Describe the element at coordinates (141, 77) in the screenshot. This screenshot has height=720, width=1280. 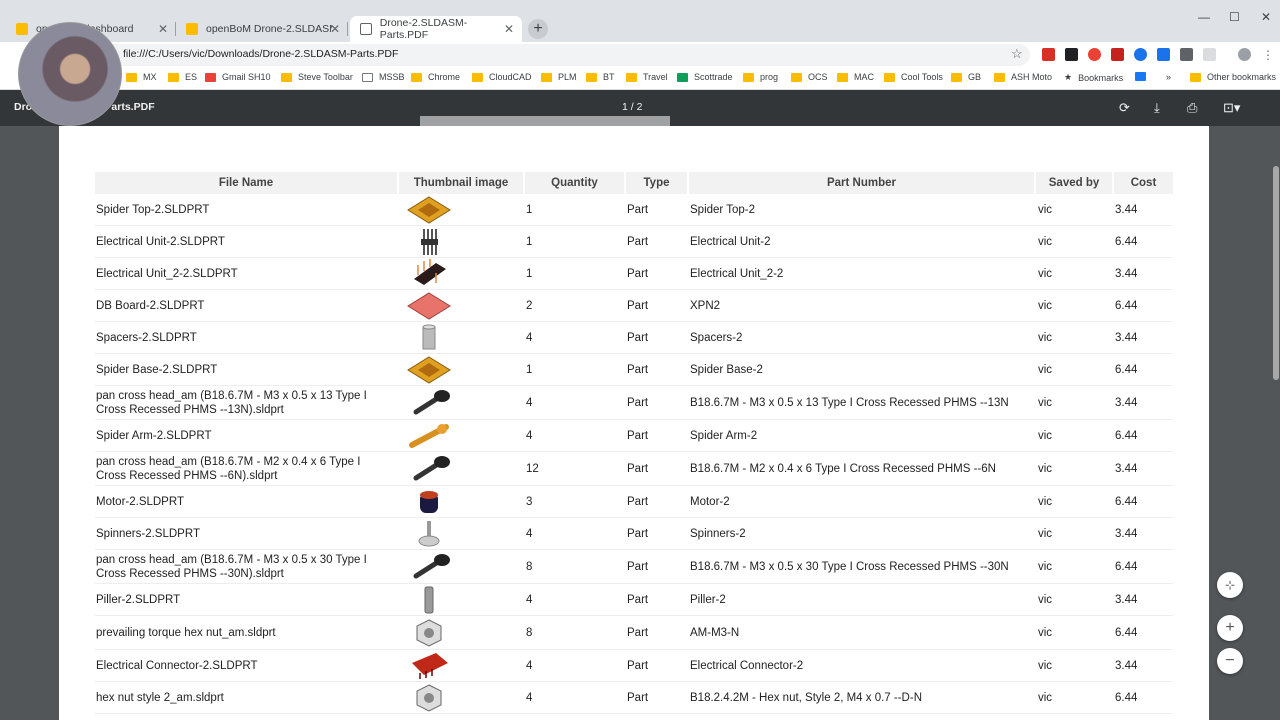
I see `bookmark-item: MX` at that location.